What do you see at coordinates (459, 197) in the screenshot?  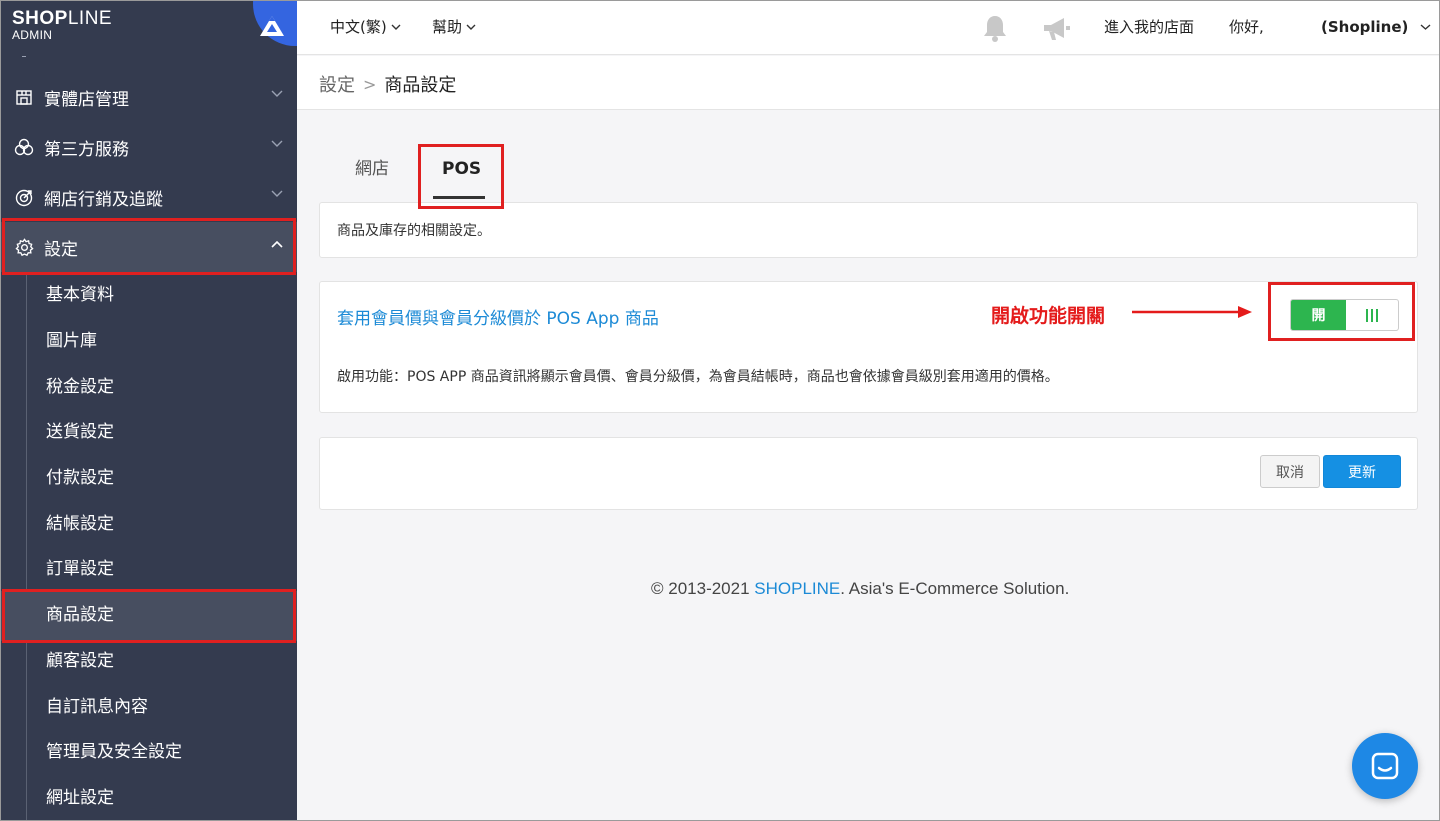 I see `active-tab-indicator` at bounding box center [459, 197].